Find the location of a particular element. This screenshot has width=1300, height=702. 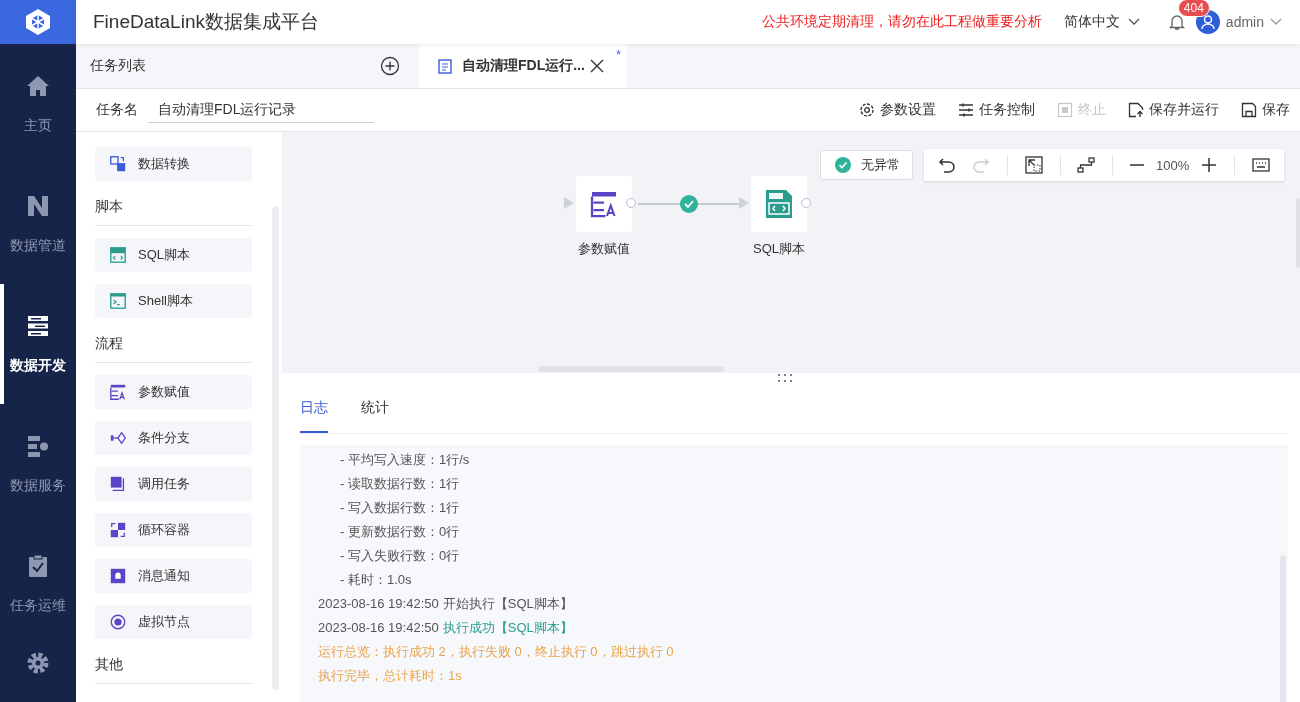

nav-item: 数据管道 is located at coordinates (38, 224).